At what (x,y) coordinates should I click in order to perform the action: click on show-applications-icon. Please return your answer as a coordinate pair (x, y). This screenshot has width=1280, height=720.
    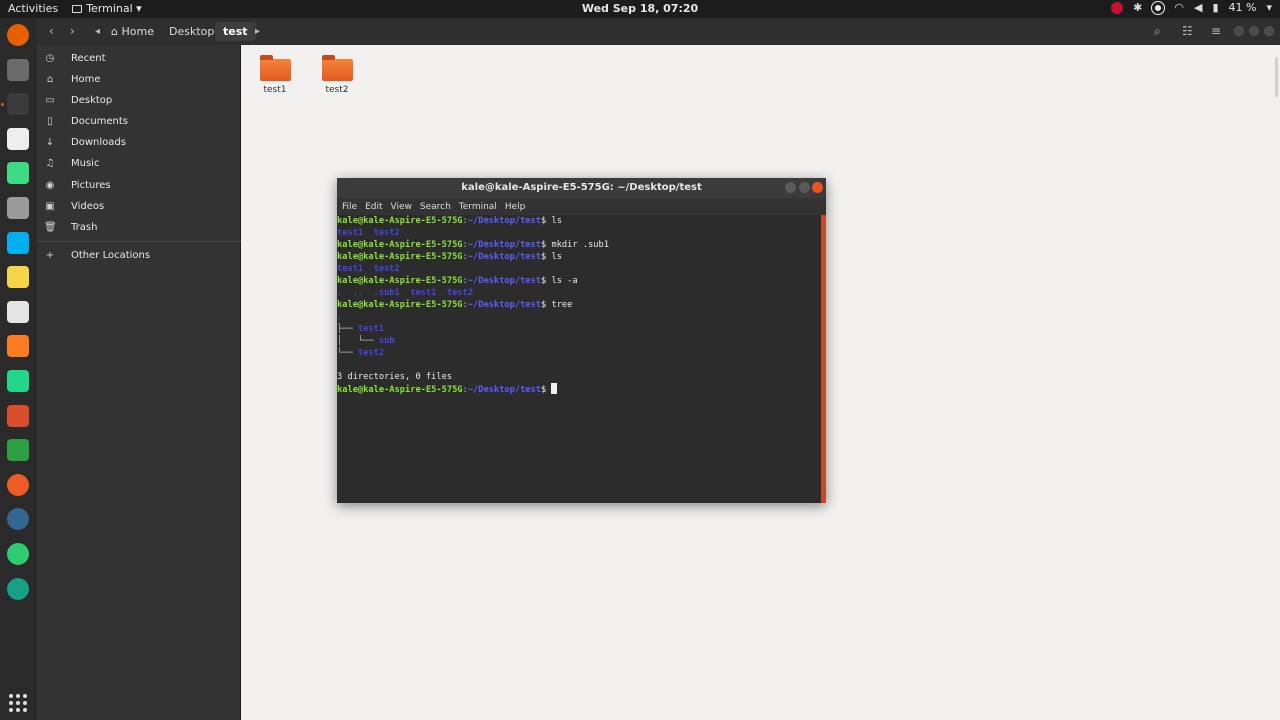
    Looking at the image, I should click on (18, 703).